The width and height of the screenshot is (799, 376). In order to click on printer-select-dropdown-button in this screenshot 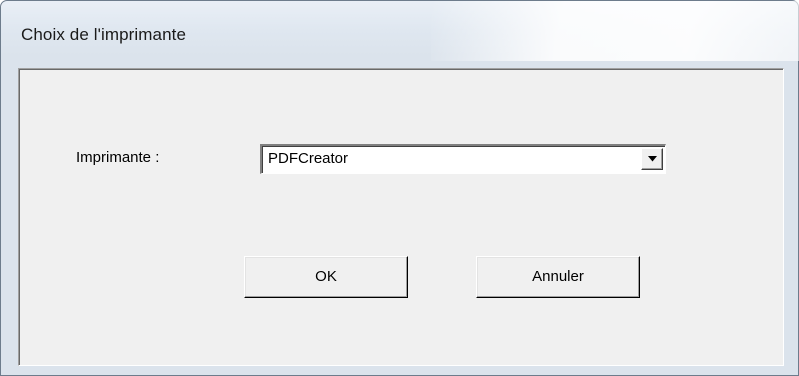, I will do `click(652, 159)`.